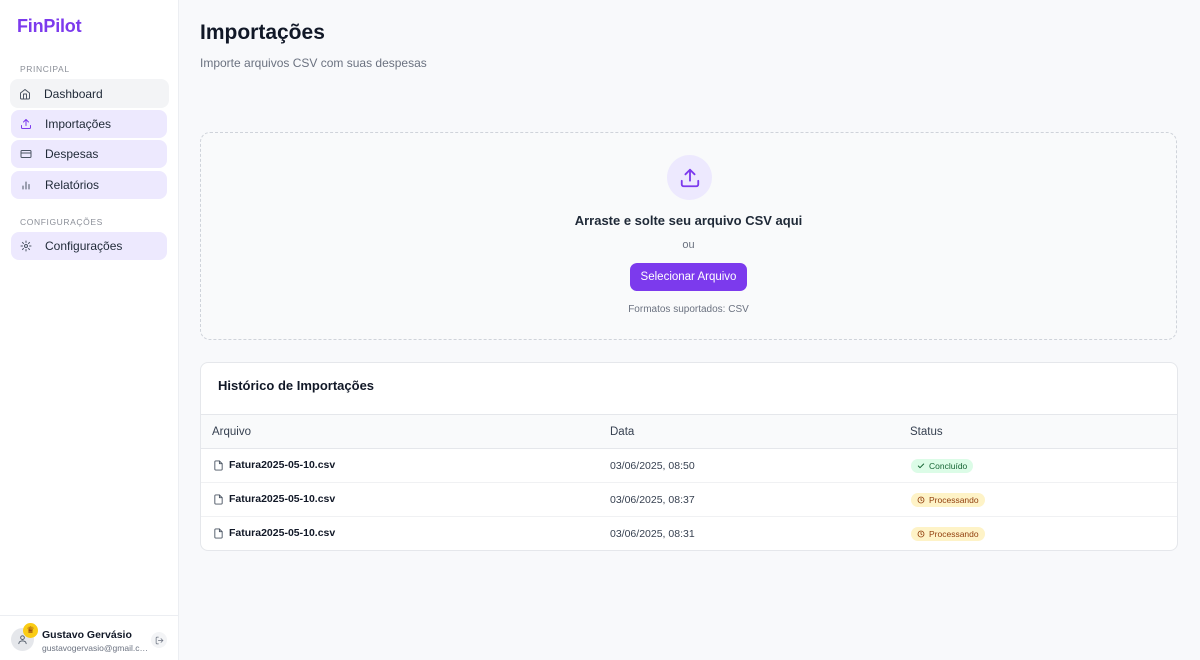  I want to click on user-email: gustavogervasio@gmail.com, so click(96, 648).